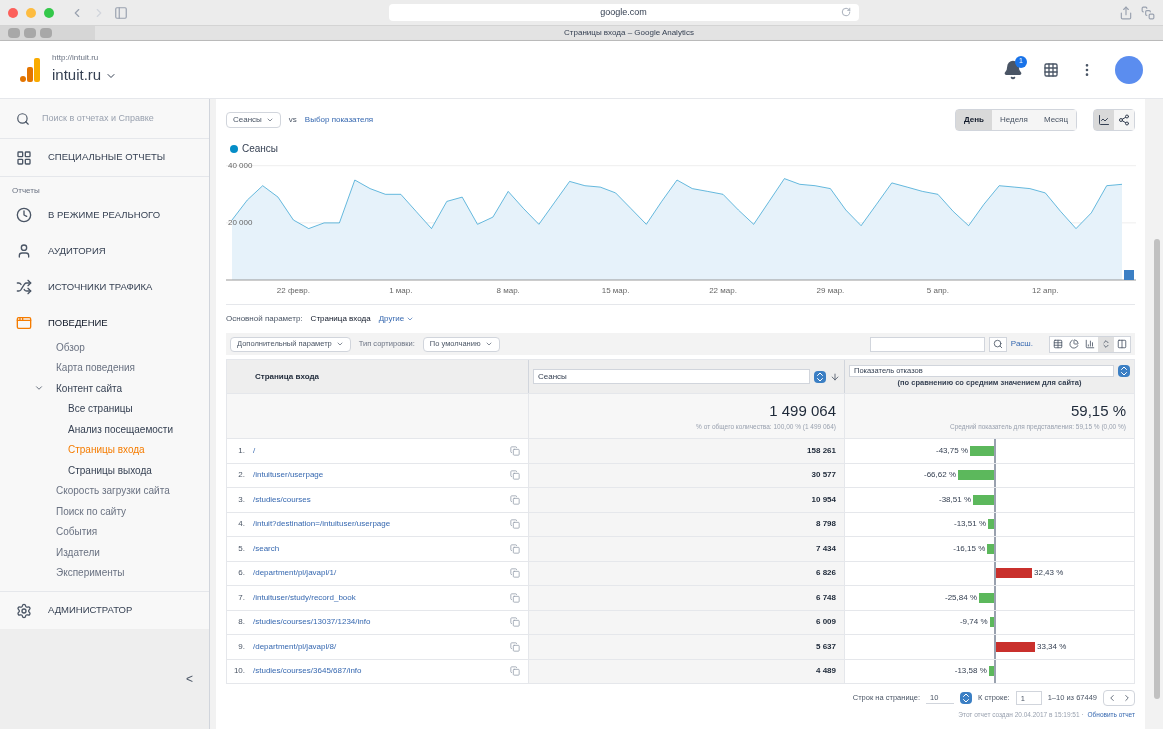 Image resolution: width=1163 pixels, height=729 pixels. Describe the element at coordinates (1098, 410) in the screenshot. I see `total-bounce: 59,15 %` at that location.